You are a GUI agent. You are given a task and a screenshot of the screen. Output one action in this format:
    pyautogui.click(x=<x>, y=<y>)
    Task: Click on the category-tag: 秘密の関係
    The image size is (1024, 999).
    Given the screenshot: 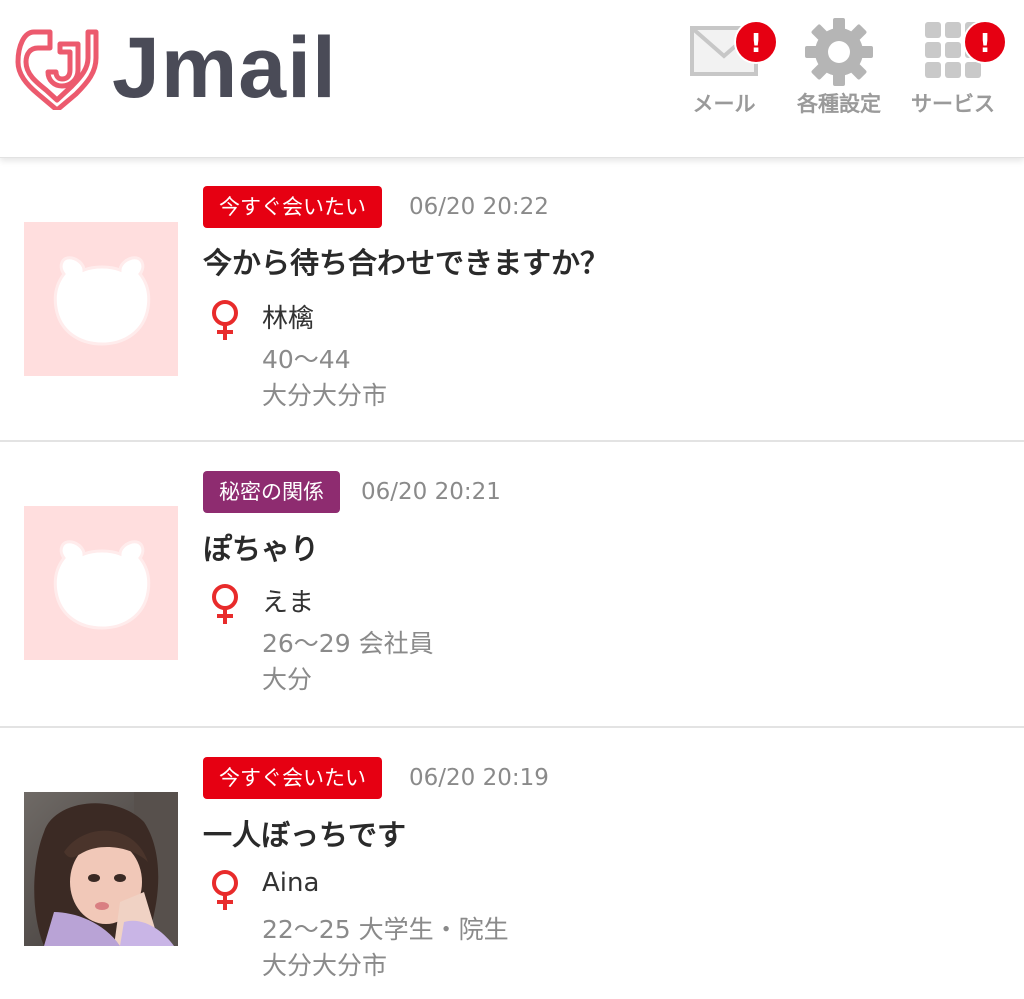 What is the action you would take?
    pyautogui.click(x=271, y=492)
    